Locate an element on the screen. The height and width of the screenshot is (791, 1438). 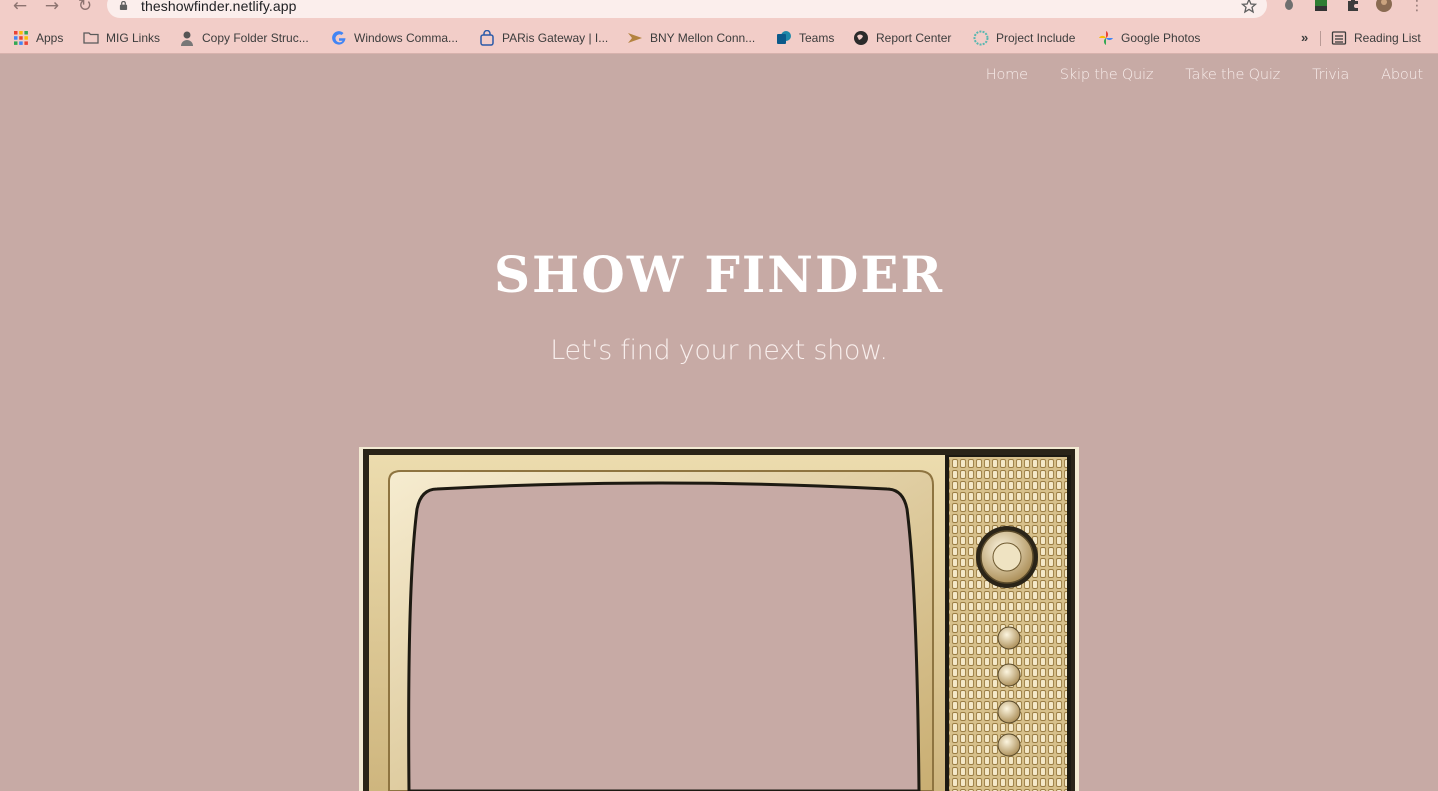
bookmark-label: Project Include is located at coordinates (1036, 38).